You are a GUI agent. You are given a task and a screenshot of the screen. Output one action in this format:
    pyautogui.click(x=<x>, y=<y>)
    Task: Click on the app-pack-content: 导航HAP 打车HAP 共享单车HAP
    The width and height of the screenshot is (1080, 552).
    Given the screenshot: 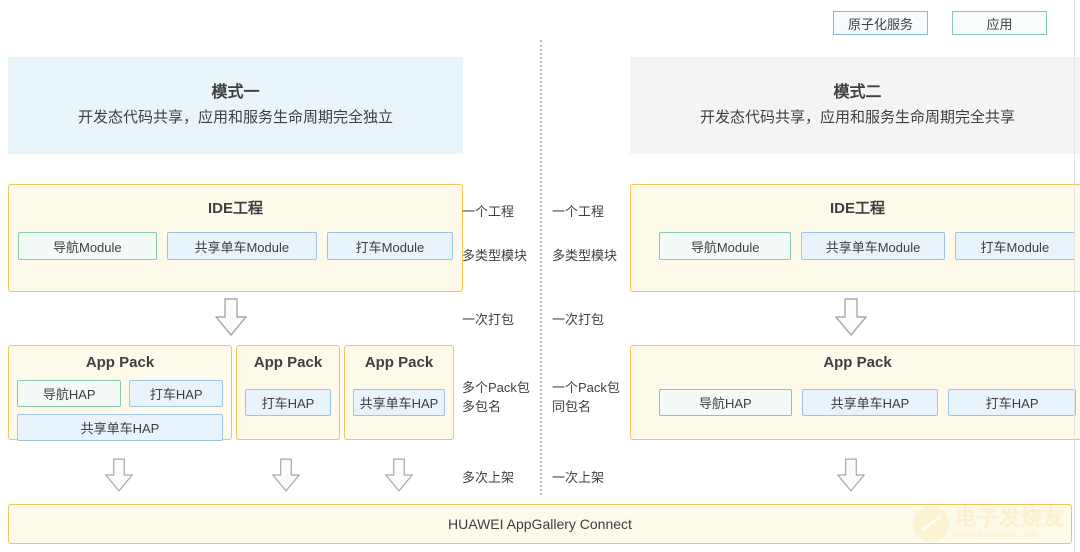 What is the action you would take?
    pyautogui.click(x=120, y=406)
    